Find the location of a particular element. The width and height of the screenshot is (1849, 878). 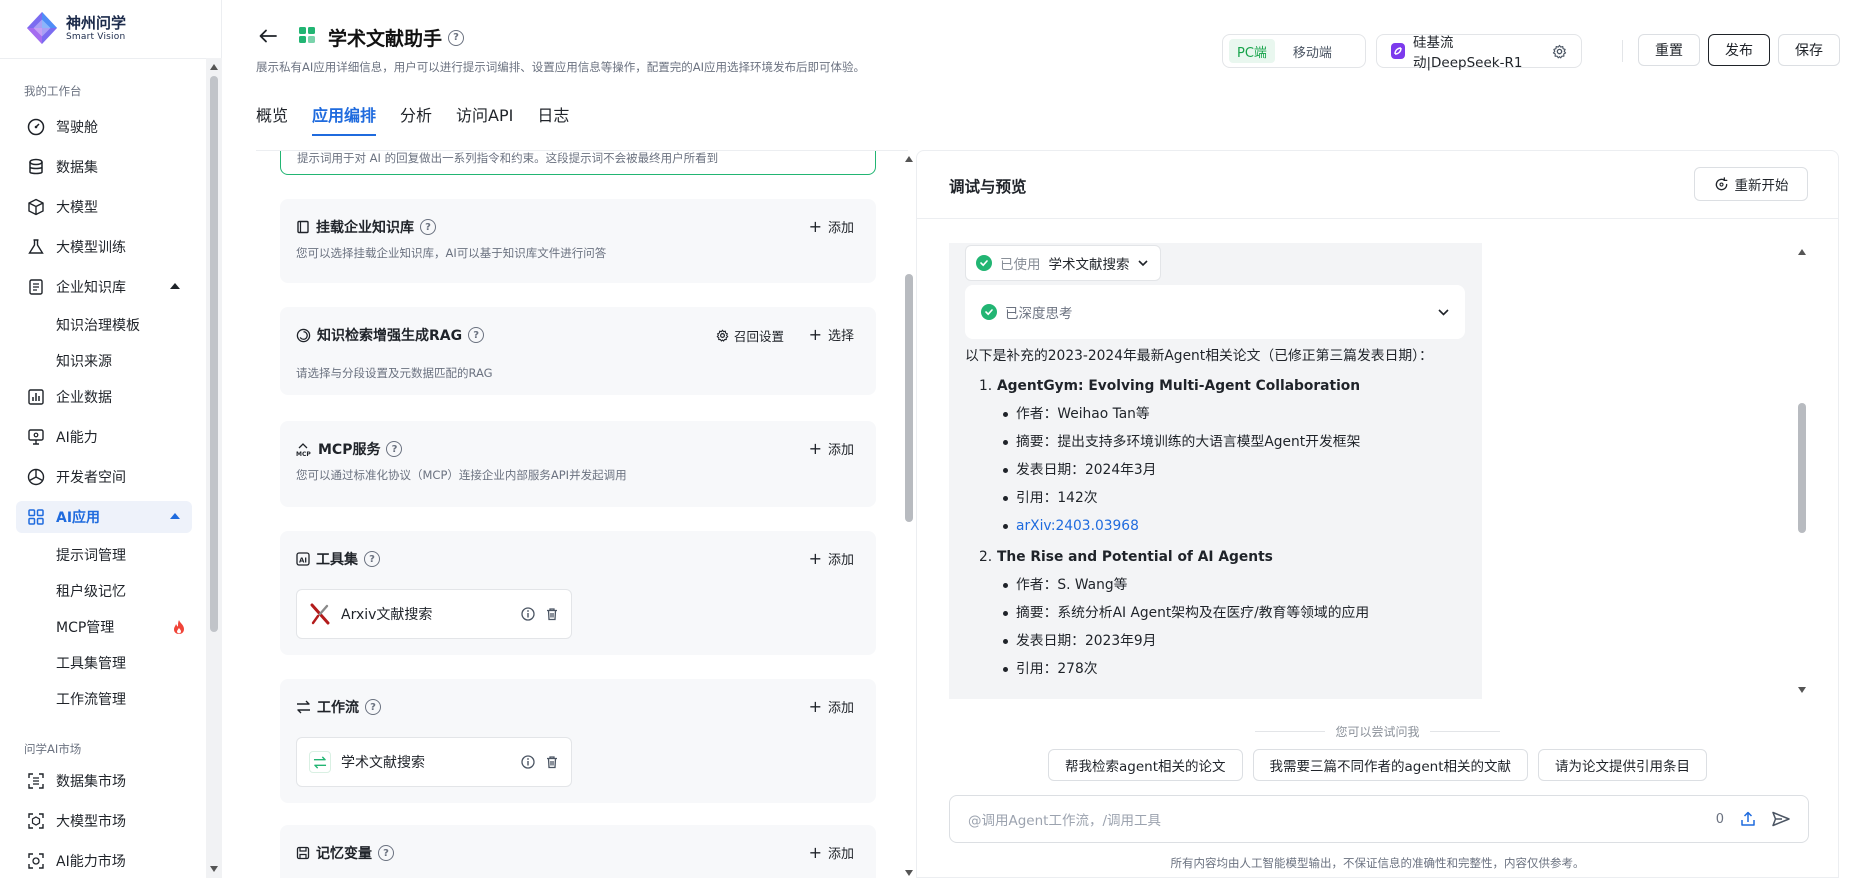

preview-divider is located at coordinates (1377, 218).